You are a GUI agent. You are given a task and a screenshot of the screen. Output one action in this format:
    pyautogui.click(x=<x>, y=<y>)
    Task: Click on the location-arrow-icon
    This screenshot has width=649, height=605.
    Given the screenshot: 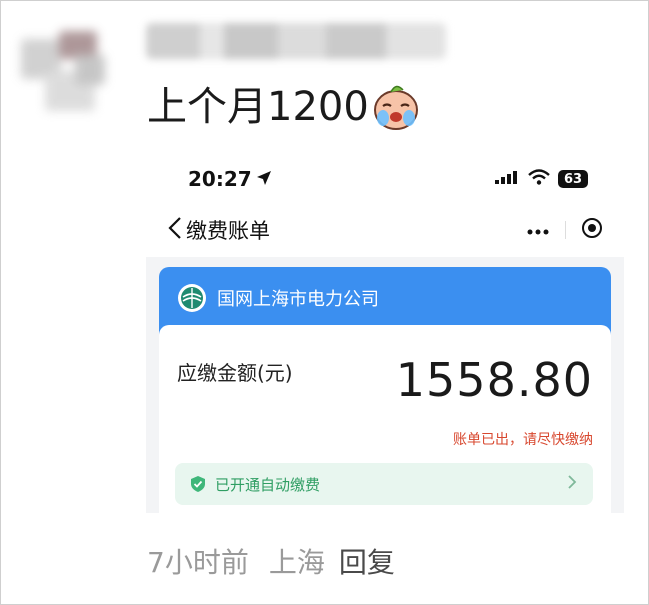 What is the action you would take?
    pyautogui.click(x=264, y=179)
    